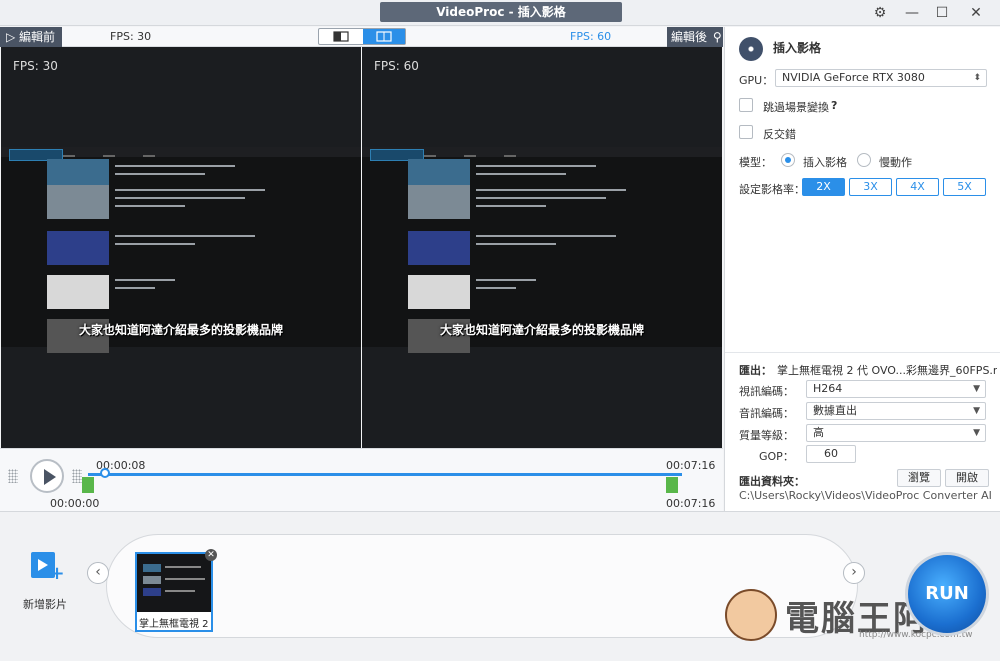 This screenshot has width=1000, height=661. I want to click on frame-rate-label: 設定影格率：, so click(772, 189).